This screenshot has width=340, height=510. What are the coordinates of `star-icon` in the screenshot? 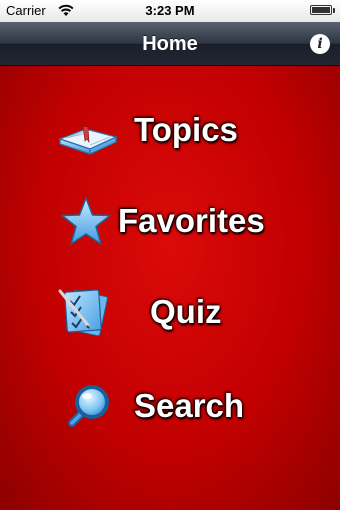 It's located at (86, 221).